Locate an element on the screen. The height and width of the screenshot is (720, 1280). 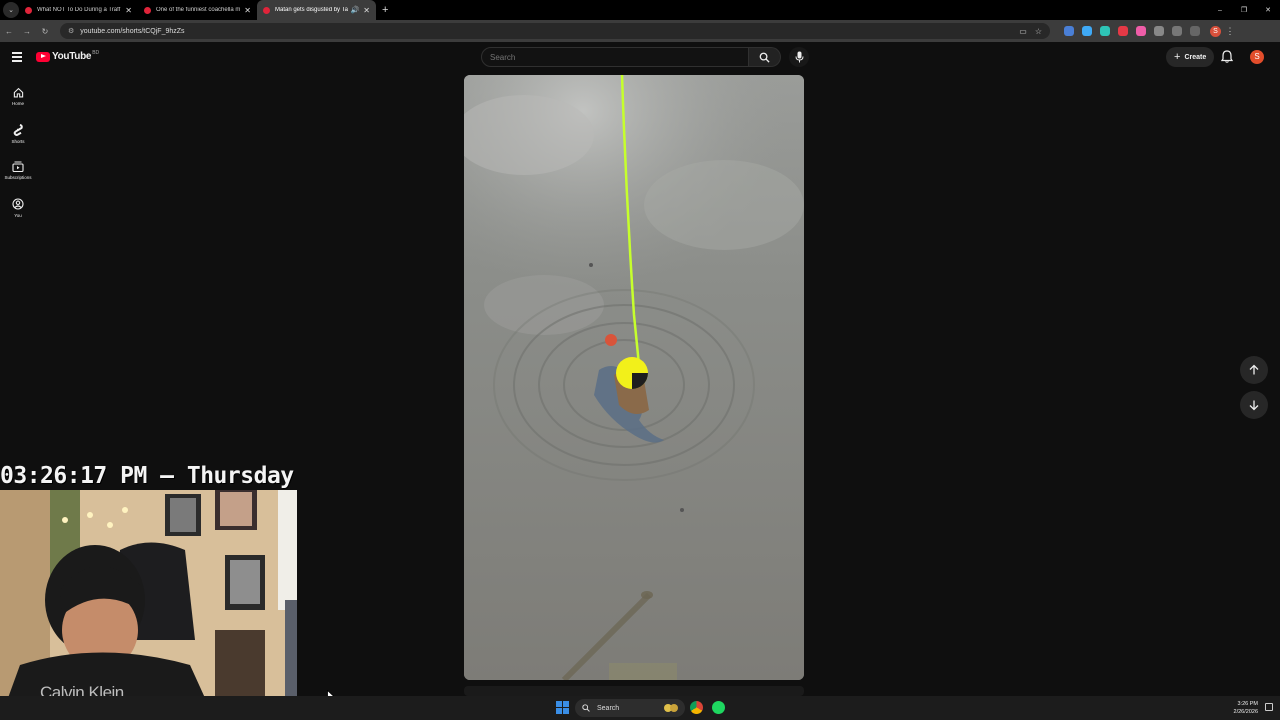
search-button is located at coordinates (765, 57).